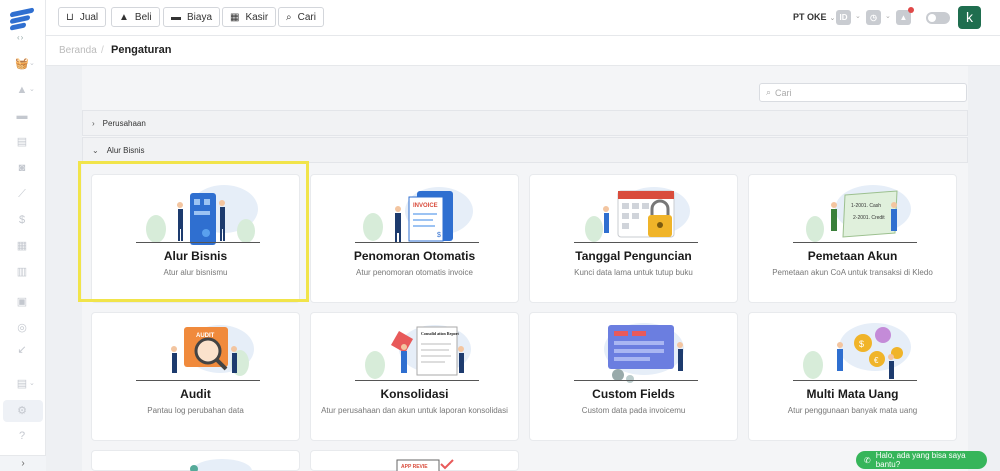  I want to click on contact-menu-icon: ▦, so click(22, 246).